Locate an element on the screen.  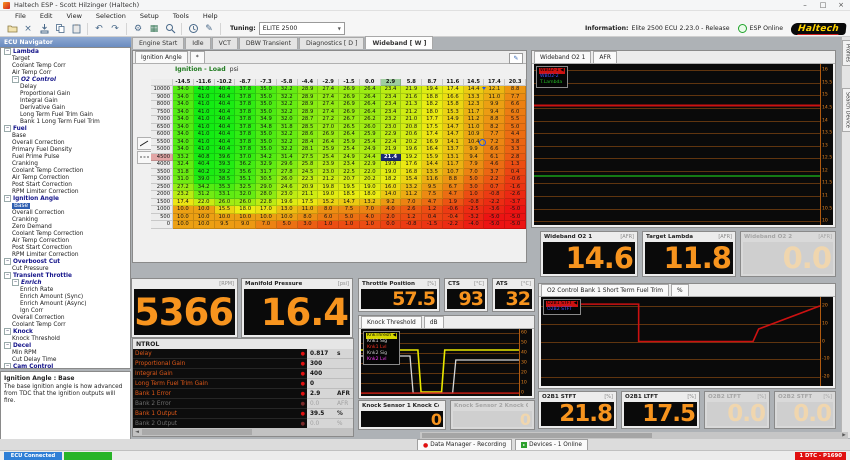
legend-t-lambda: T.Lambda is located at coordinates (552, 83).